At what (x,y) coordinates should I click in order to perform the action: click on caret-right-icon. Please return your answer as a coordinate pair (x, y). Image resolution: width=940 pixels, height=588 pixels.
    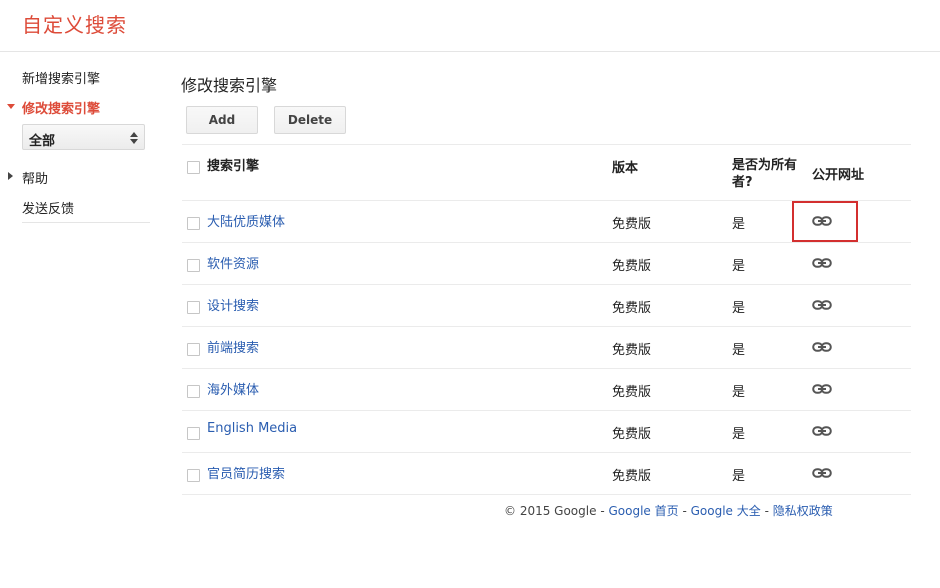
    Looking at the image, I should click on (10, 176).